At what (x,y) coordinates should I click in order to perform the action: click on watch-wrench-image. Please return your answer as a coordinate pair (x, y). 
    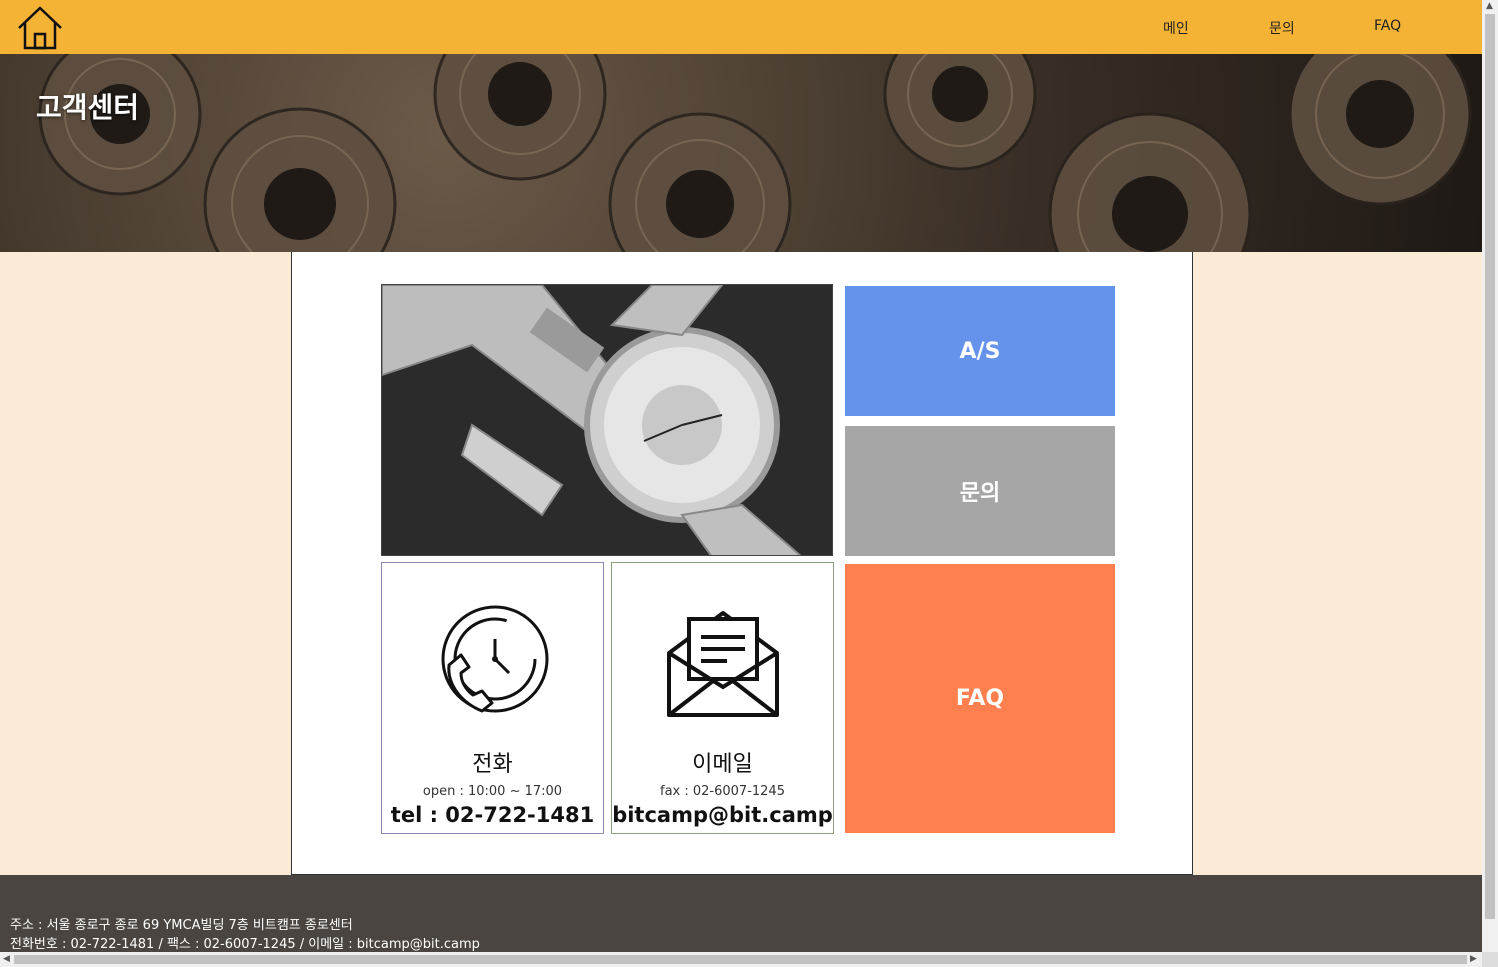
    Looking at the image, I should click on (607, 420).